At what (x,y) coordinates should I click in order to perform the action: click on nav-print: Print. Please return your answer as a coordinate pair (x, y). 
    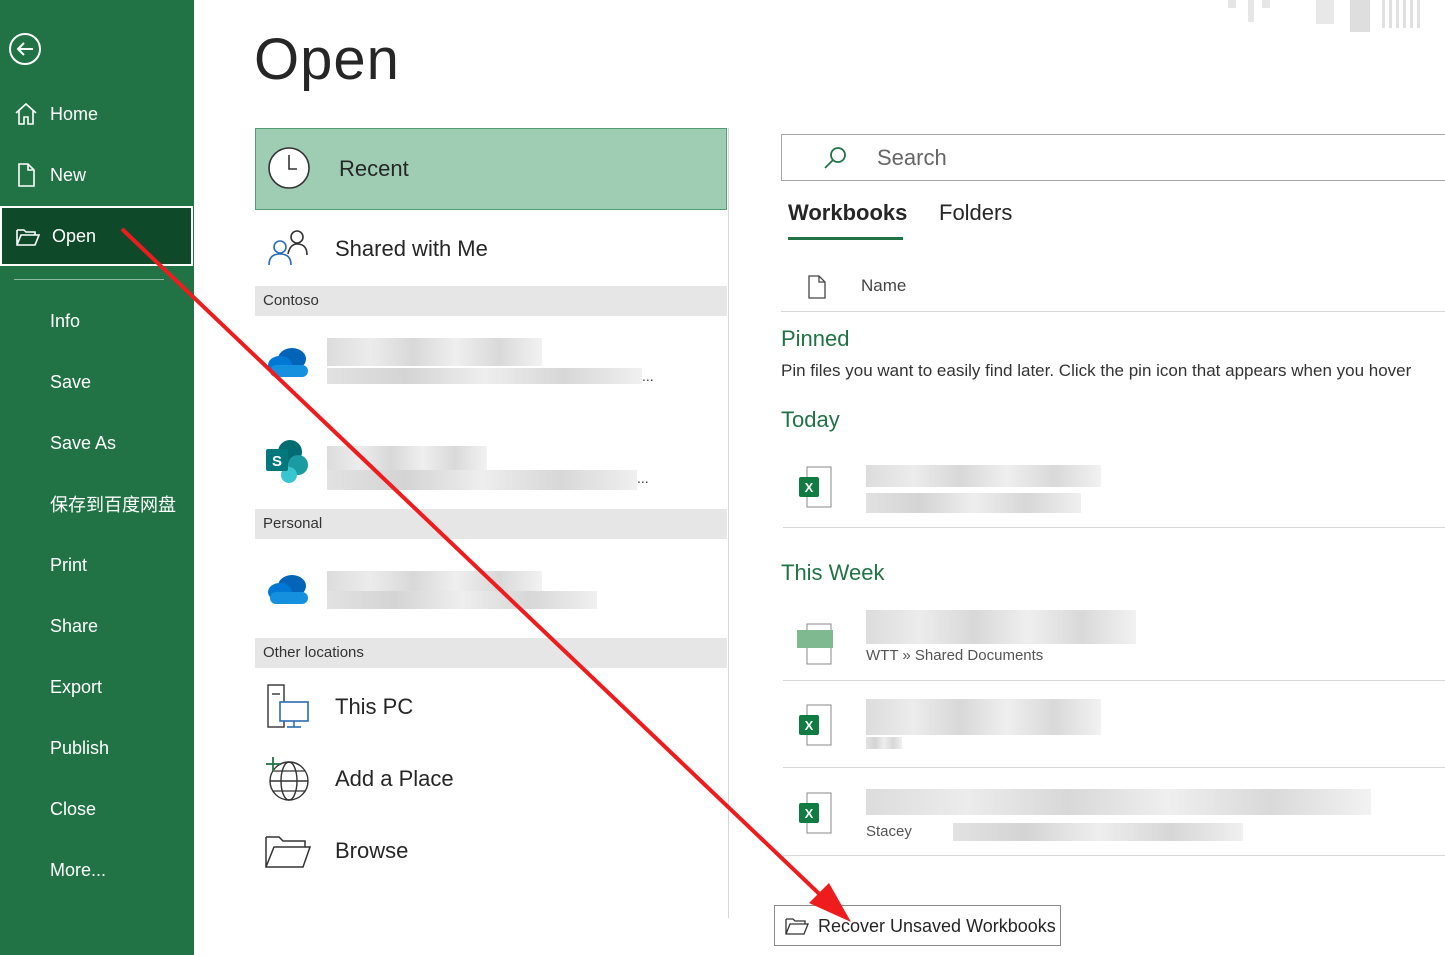
    Looking at the image, I should click on (97, 565).